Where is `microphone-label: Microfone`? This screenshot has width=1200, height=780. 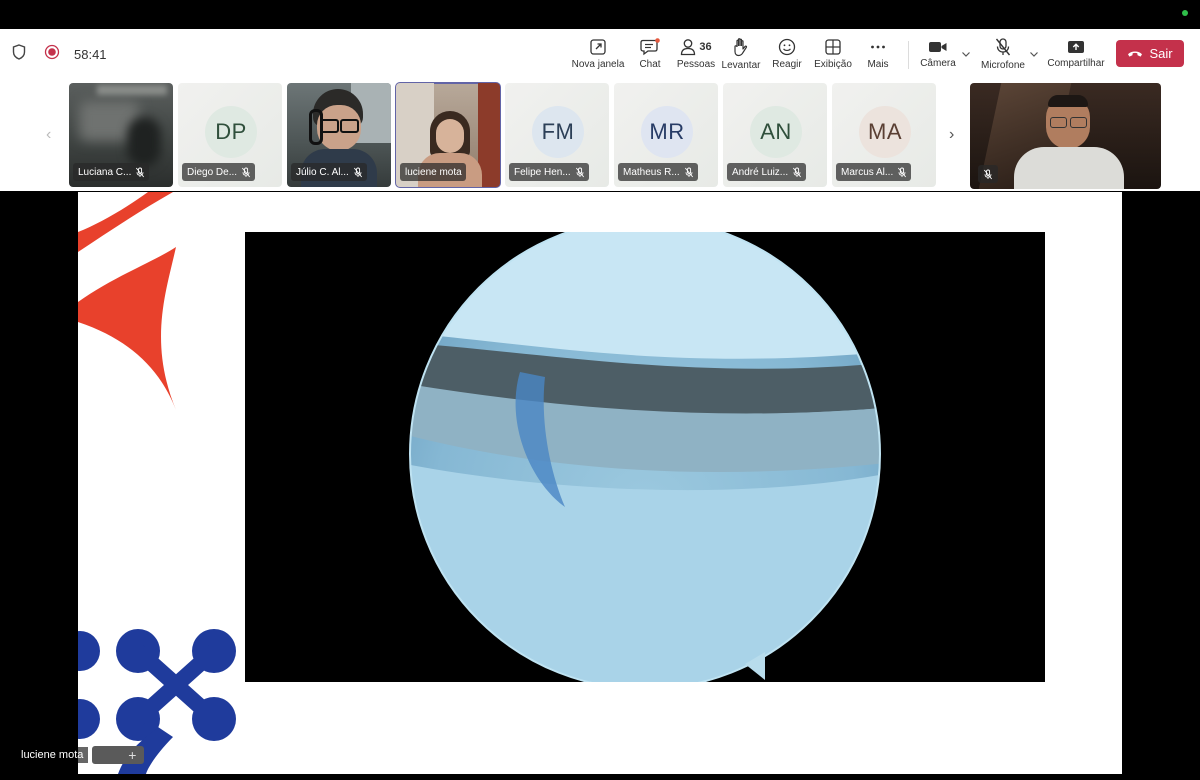
microphone-label: Microfone is located at coordinates (1003, 65).